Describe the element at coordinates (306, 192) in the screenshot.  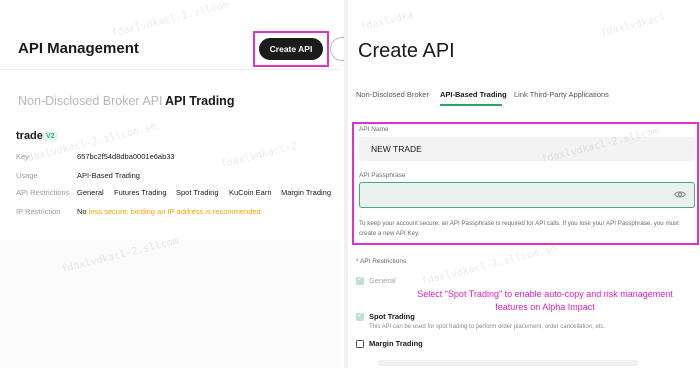
I see `permission-margin-trading: Margin Trading` at that location.